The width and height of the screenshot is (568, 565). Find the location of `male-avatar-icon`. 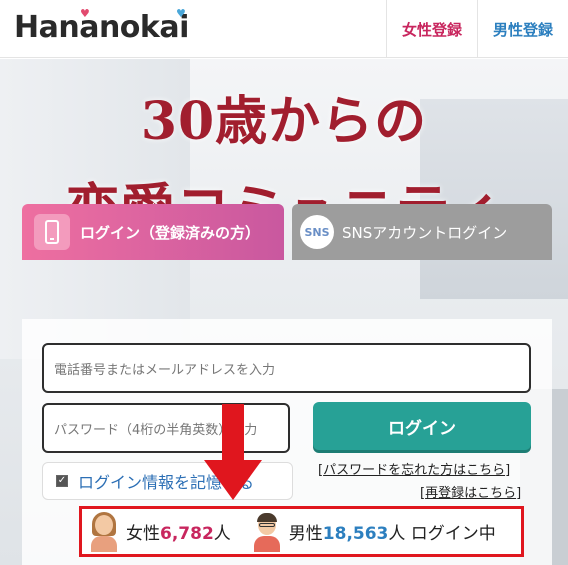

male-avatar-icon is located at coordinates (267, 532).